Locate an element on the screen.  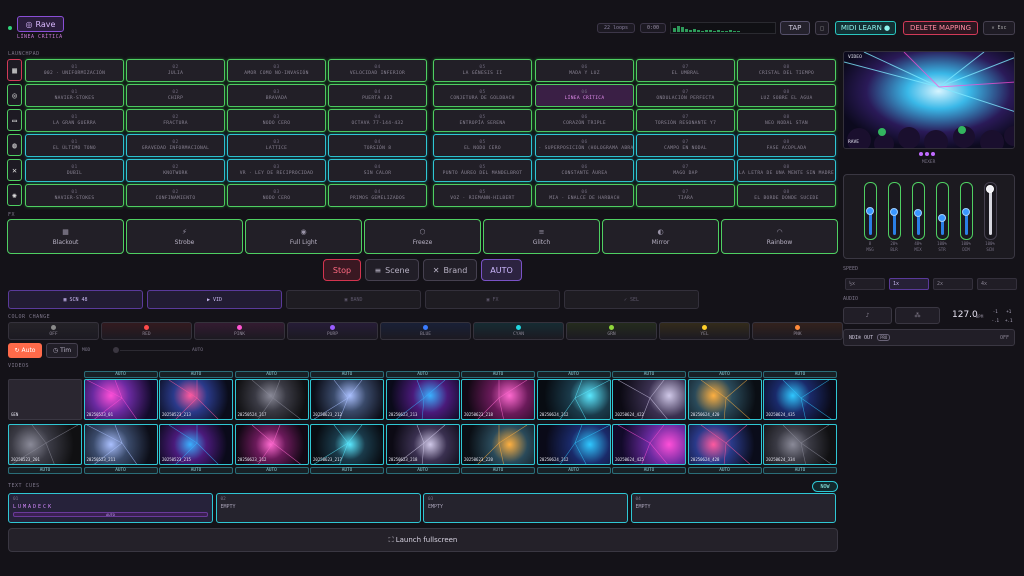
color-pnk-button: PNK is located at coordinates (797, 331).